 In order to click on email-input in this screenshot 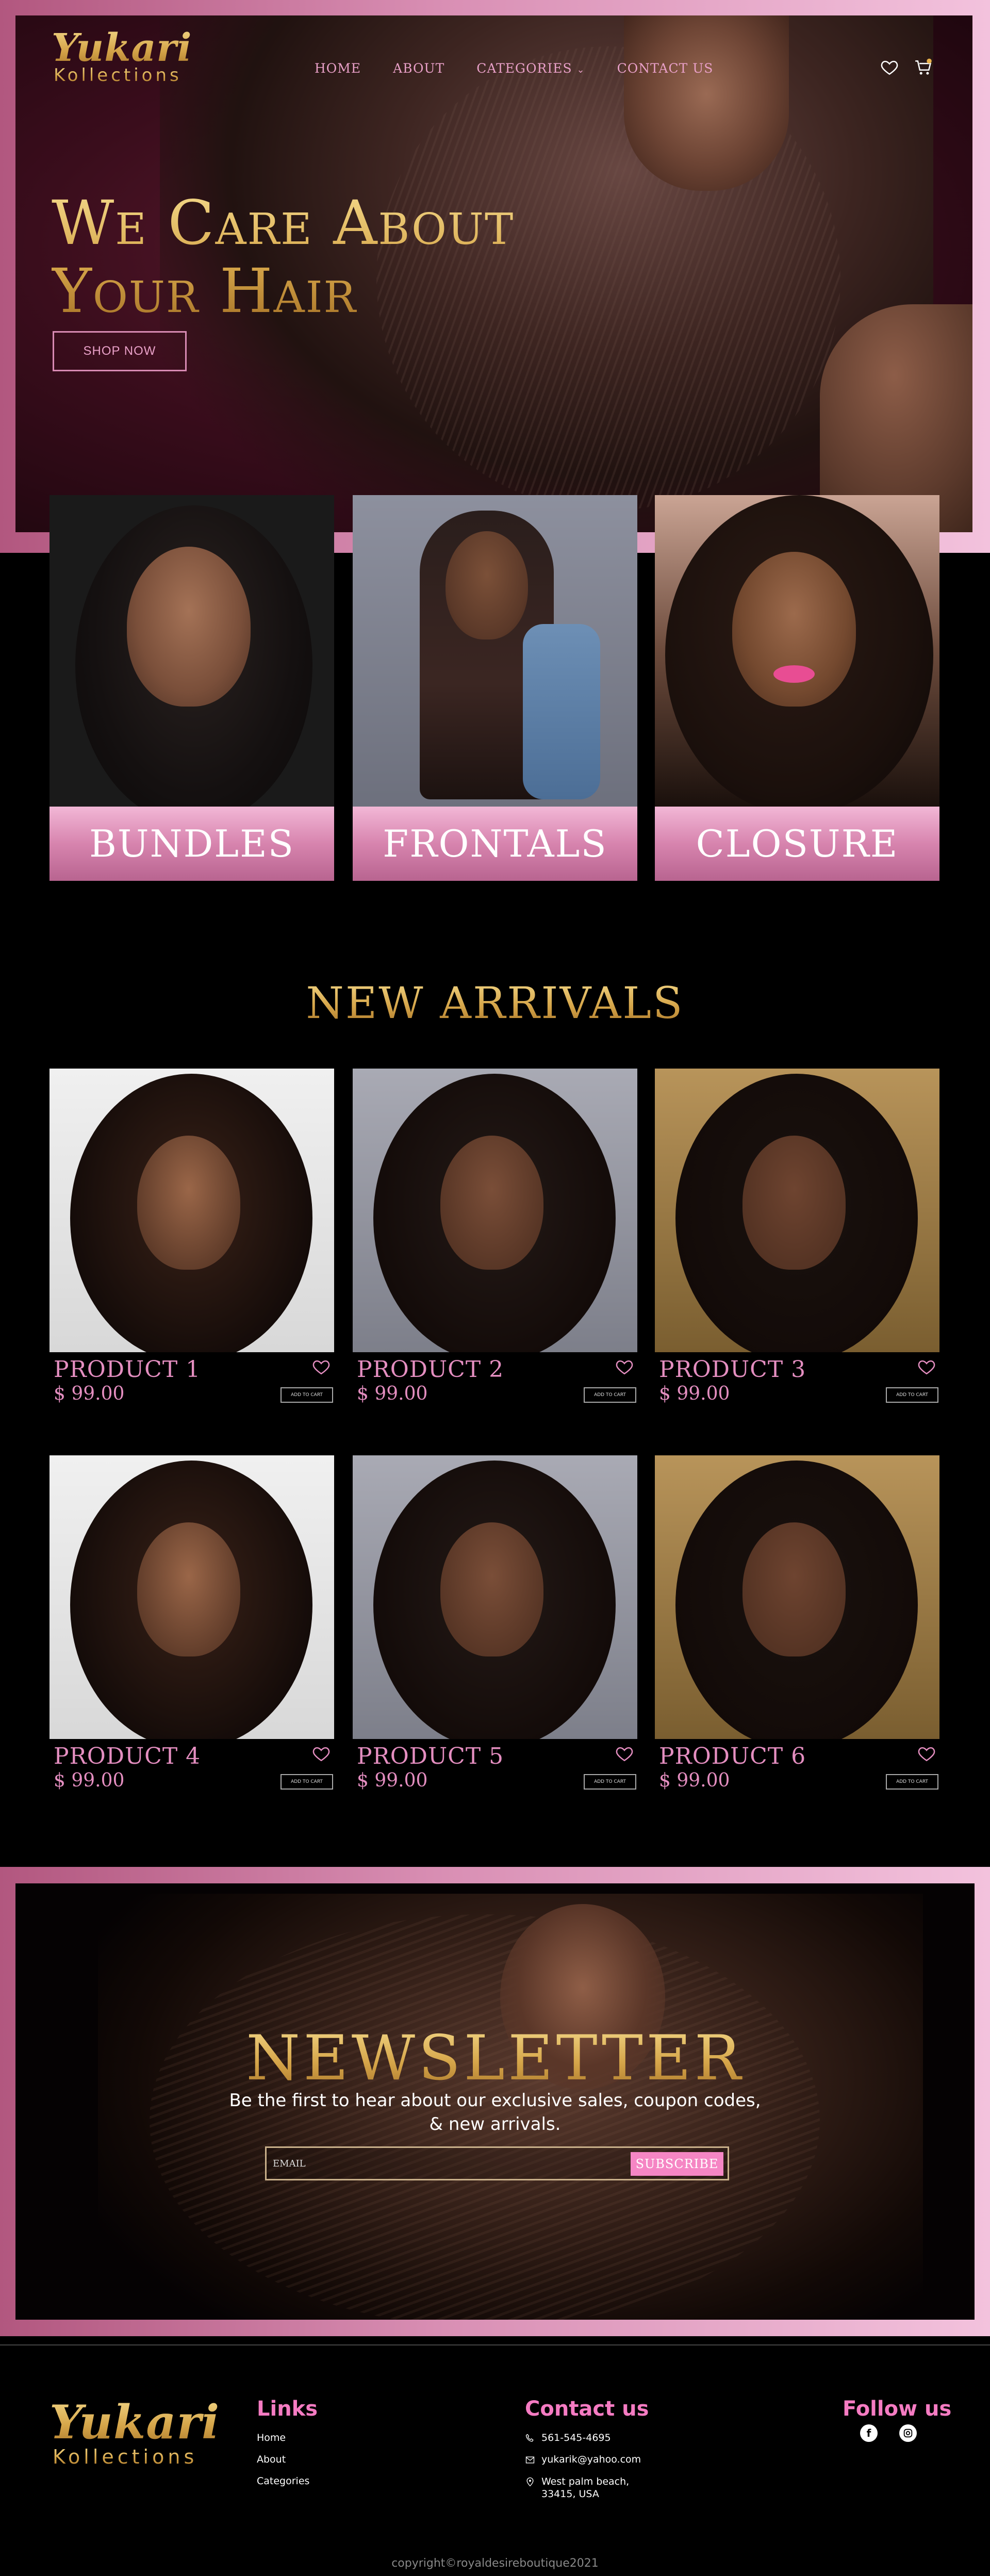, I will do `click(441, 2163)`.